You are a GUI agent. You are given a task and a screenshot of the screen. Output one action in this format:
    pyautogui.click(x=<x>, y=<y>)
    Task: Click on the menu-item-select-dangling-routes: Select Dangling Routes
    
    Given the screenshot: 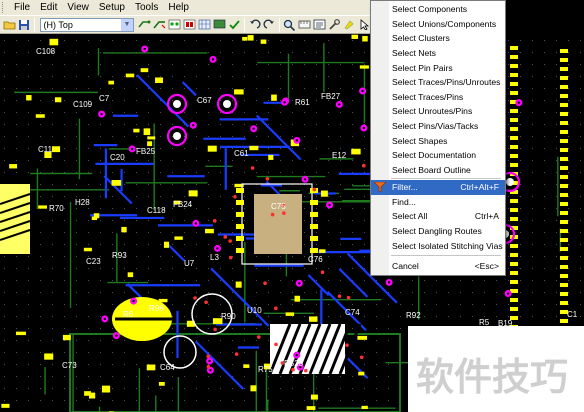 What is the action you would take?
    pyautogui.click(x=438, y=231)
    